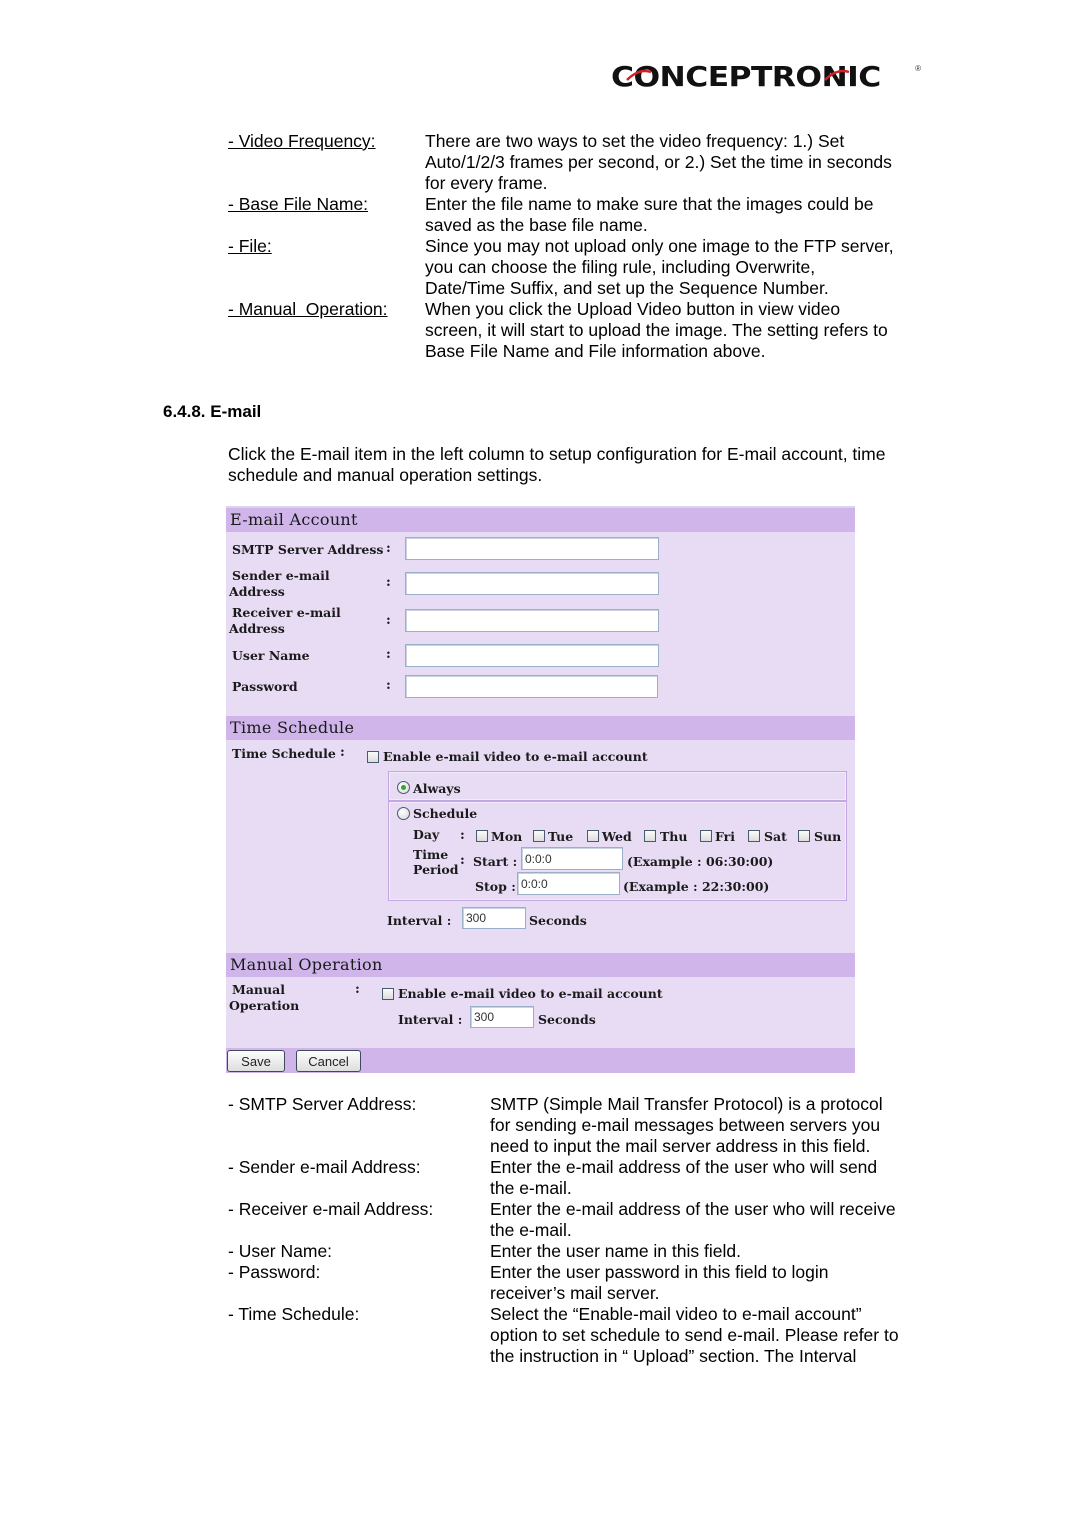  What do you see at coordinates (650, 836) in the screenshot?
I see `day-checkbox-thu` at bounding box center [650, 836].